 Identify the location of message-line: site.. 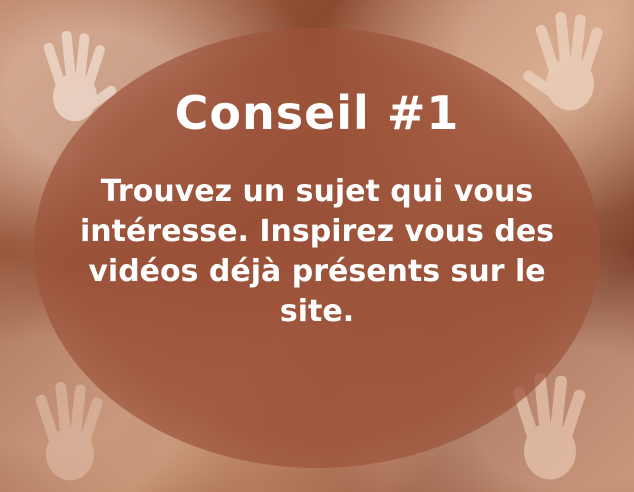
(317, 311).